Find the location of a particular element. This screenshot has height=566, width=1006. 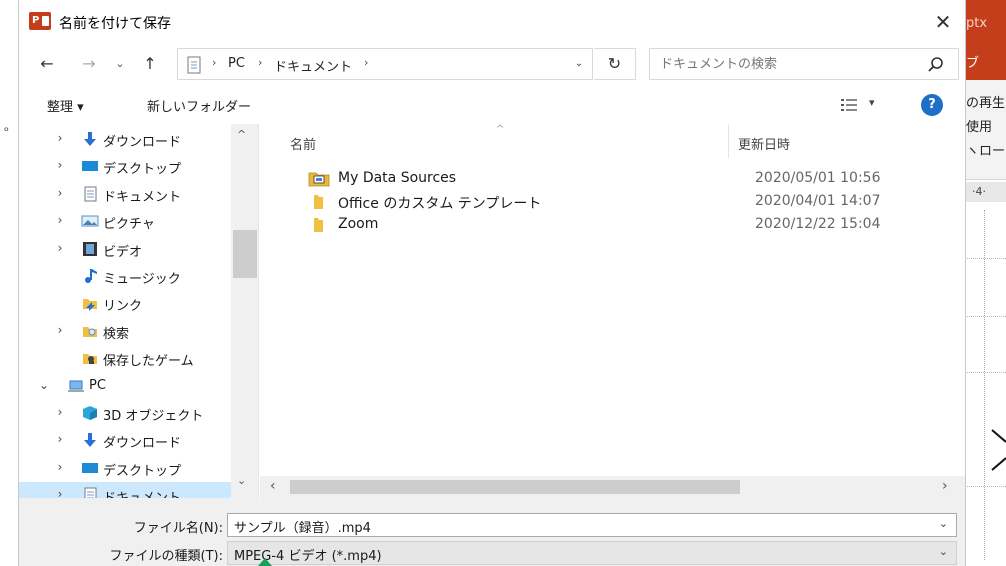

tree-item: › ビデオ is located at coordinates (125, 249).